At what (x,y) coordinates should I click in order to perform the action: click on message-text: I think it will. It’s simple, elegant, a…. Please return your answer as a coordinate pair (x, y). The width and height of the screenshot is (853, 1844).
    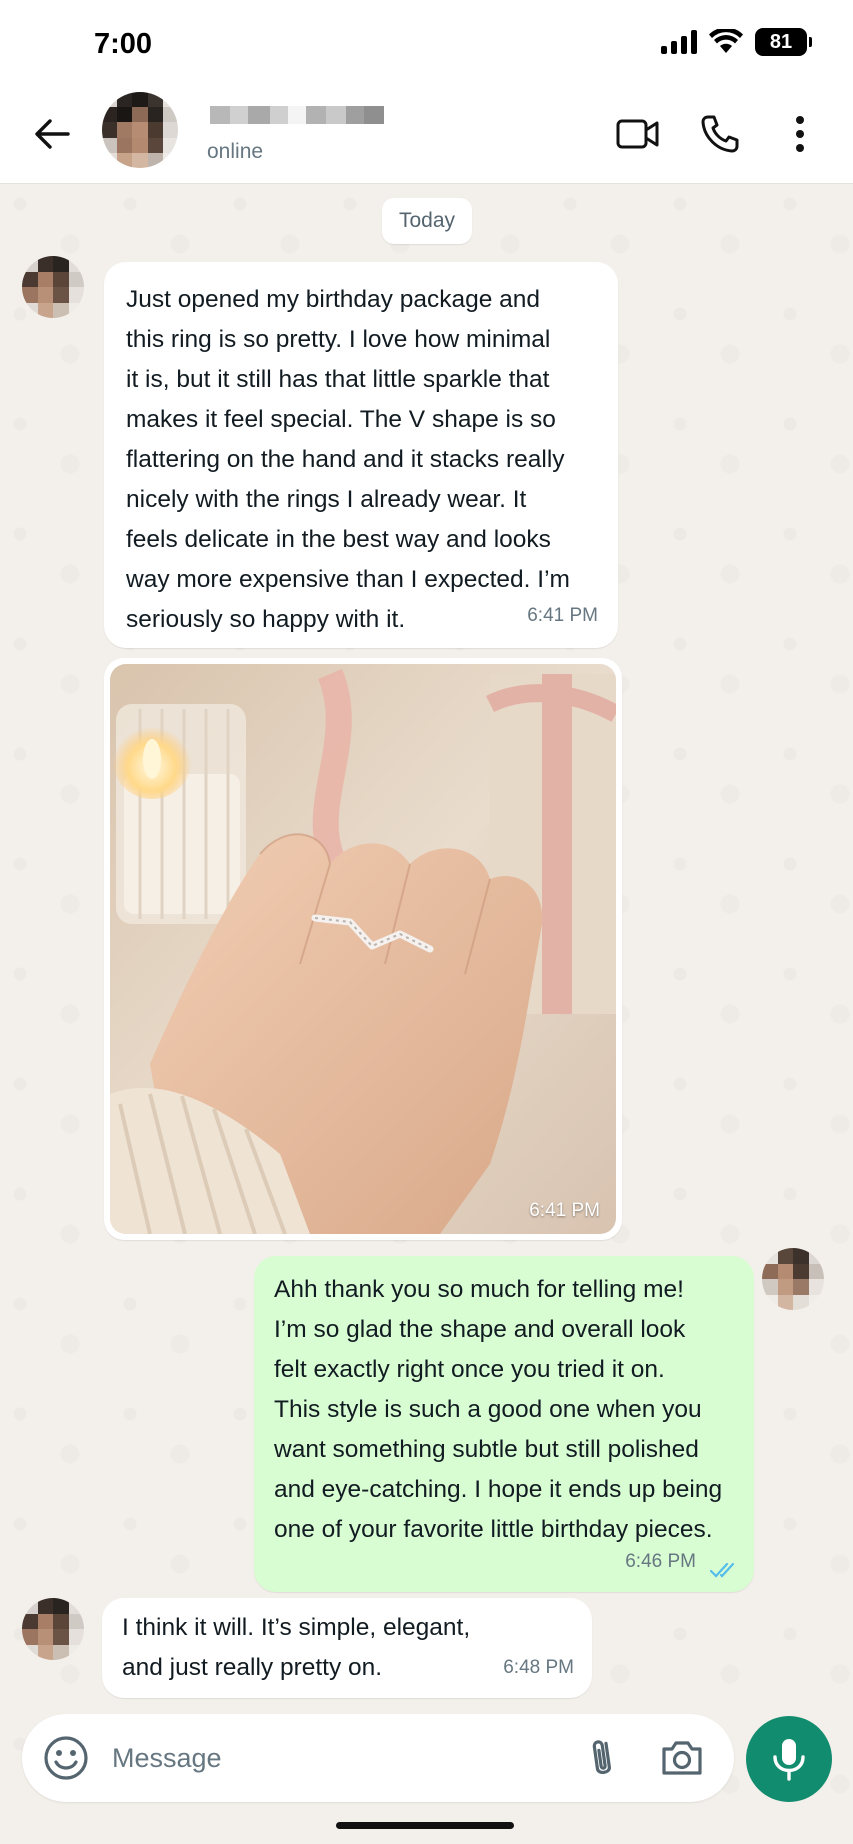
    Looking at the image, I should click on (296, 1648).